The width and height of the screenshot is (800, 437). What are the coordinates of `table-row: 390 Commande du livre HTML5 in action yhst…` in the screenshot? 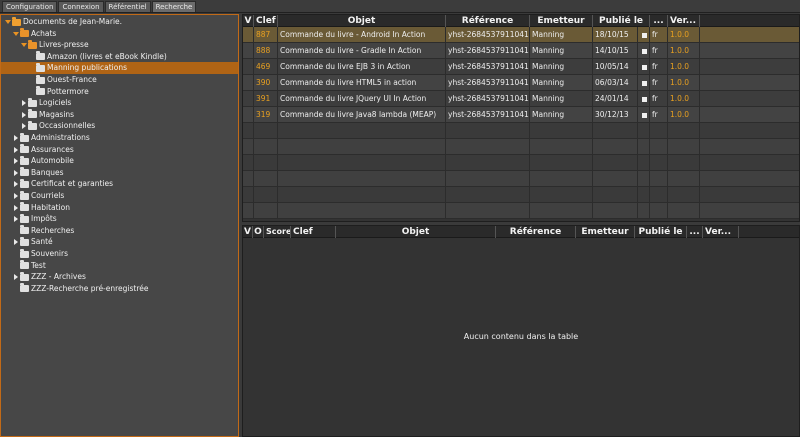 It's located at (521, 83).